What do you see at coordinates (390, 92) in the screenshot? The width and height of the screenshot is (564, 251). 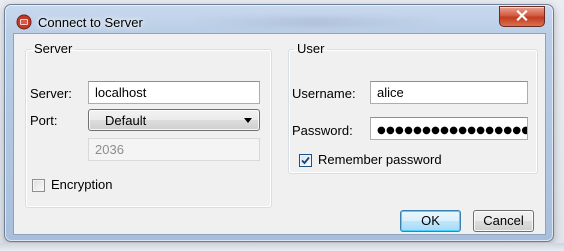 I see `username-input-value: alice` at bounding box center [390, 92].